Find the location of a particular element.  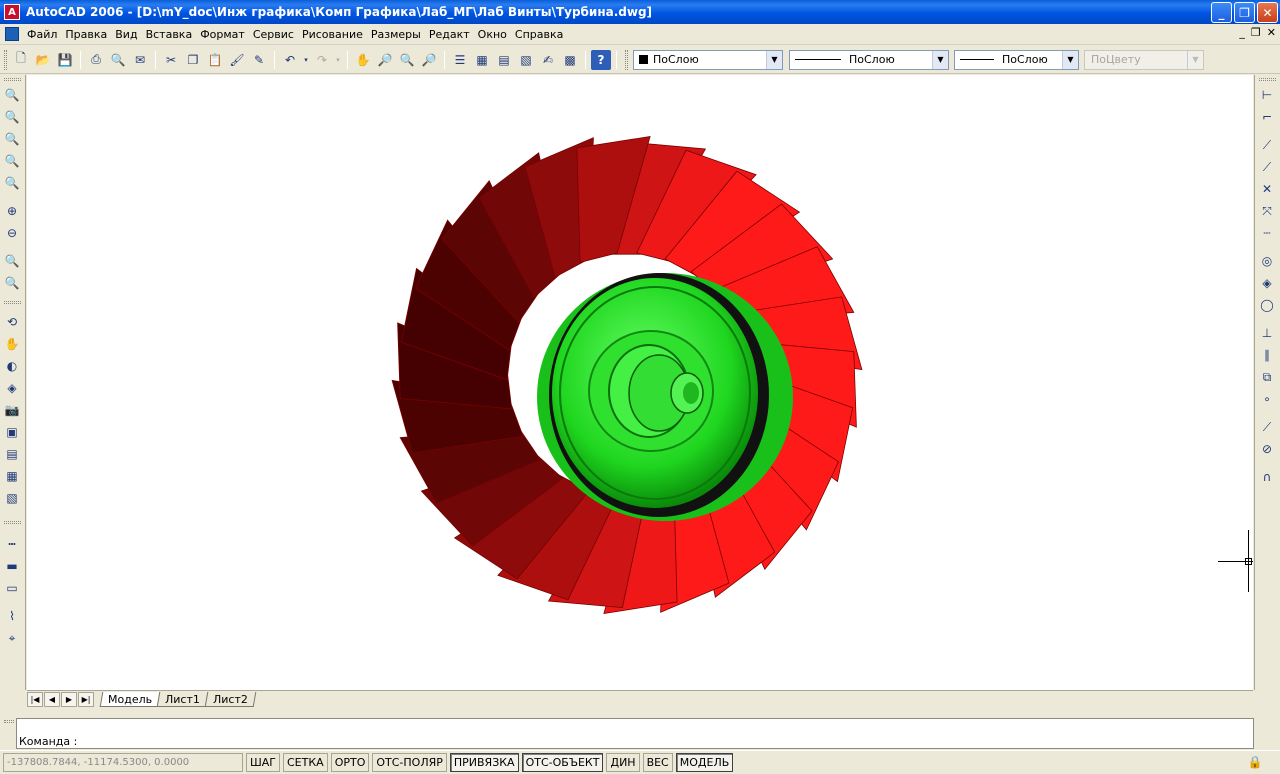

open-file-icon: 📂 is located at coordinates (43, 60).